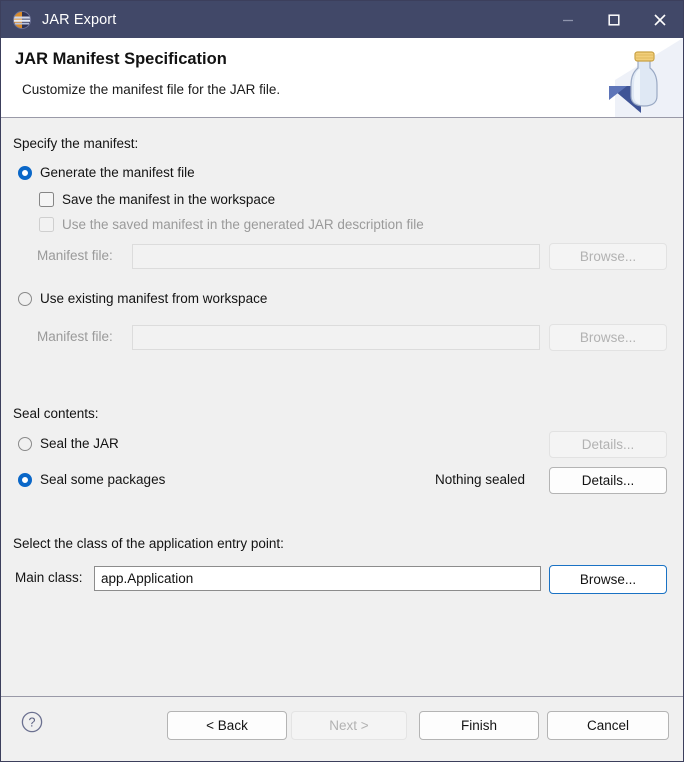 This screenshot has width=684, height=762. I want to click on checkbox-save-manifest-indicator, so click(46, 199).